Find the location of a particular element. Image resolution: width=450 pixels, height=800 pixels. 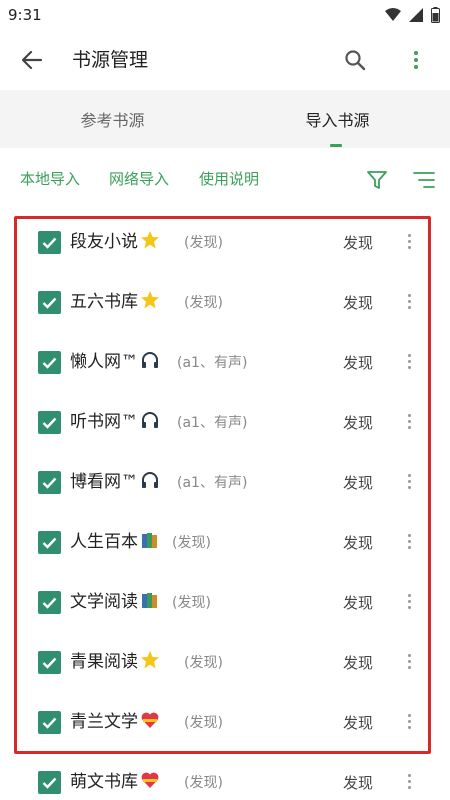

back-button is located at coordinates (32, 60).